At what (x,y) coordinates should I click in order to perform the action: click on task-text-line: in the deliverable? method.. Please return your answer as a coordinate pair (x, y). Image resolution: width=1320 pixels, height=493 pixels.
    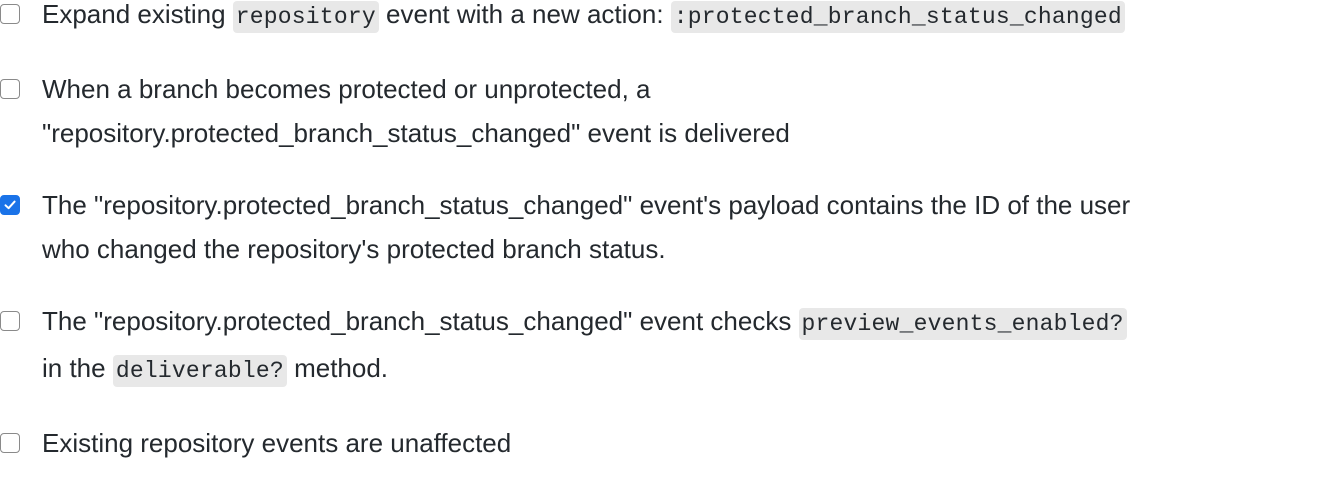
    Looking at the image, I should click on (681, 369).